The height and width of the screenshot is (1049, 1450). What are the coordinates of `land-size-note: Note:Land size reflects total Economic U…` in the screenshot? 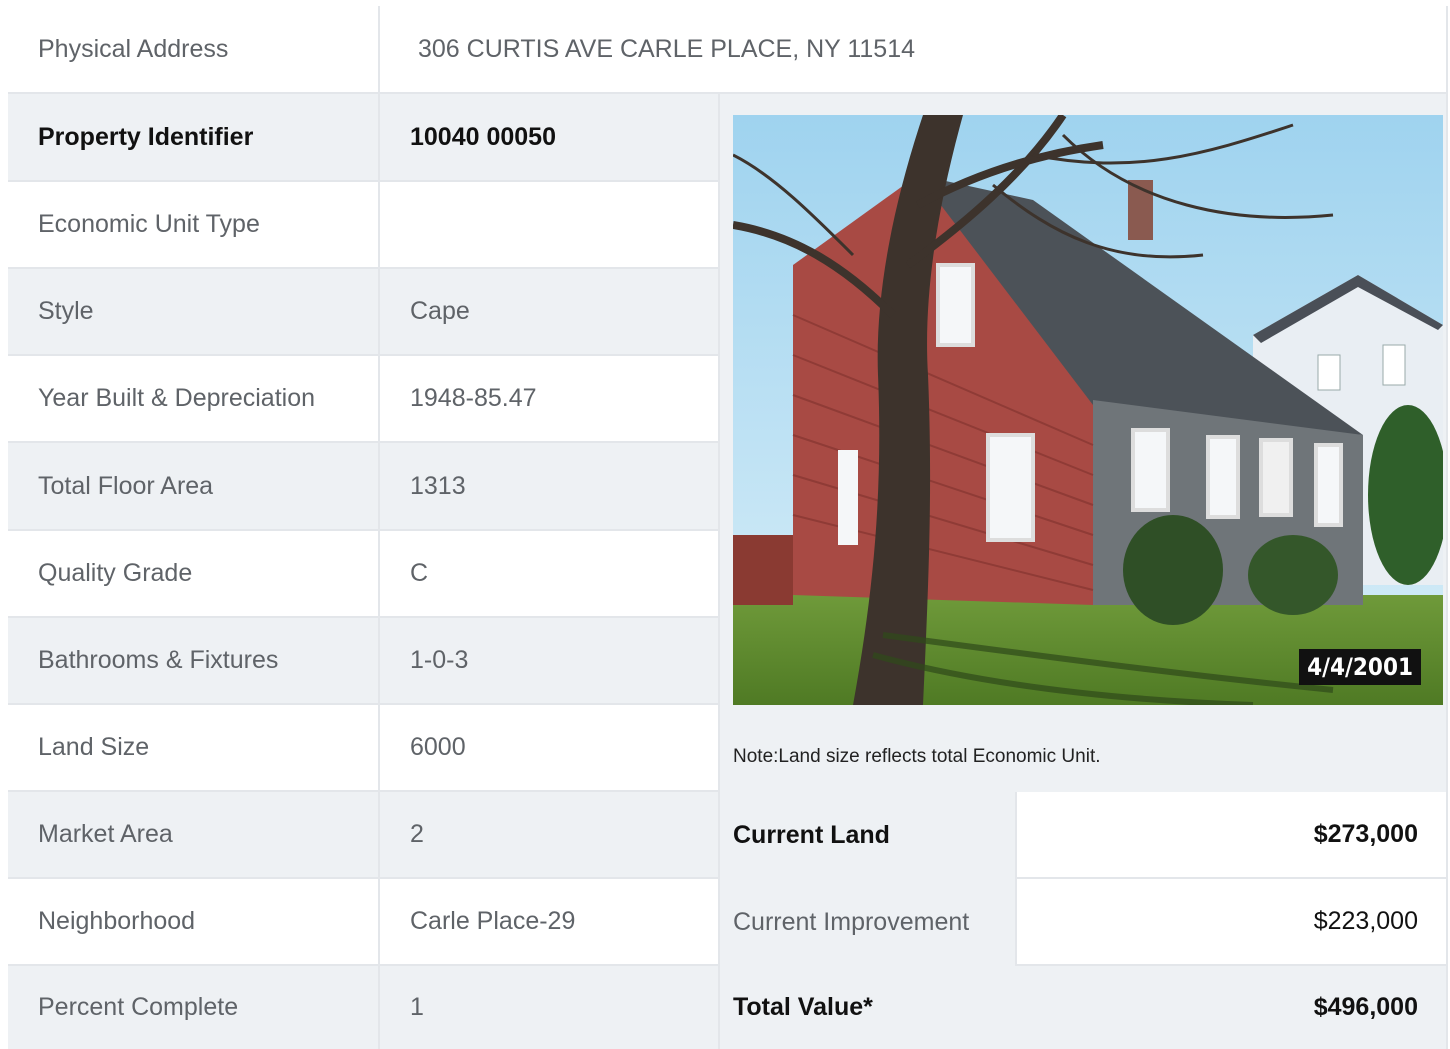 It's located at (917, 756).